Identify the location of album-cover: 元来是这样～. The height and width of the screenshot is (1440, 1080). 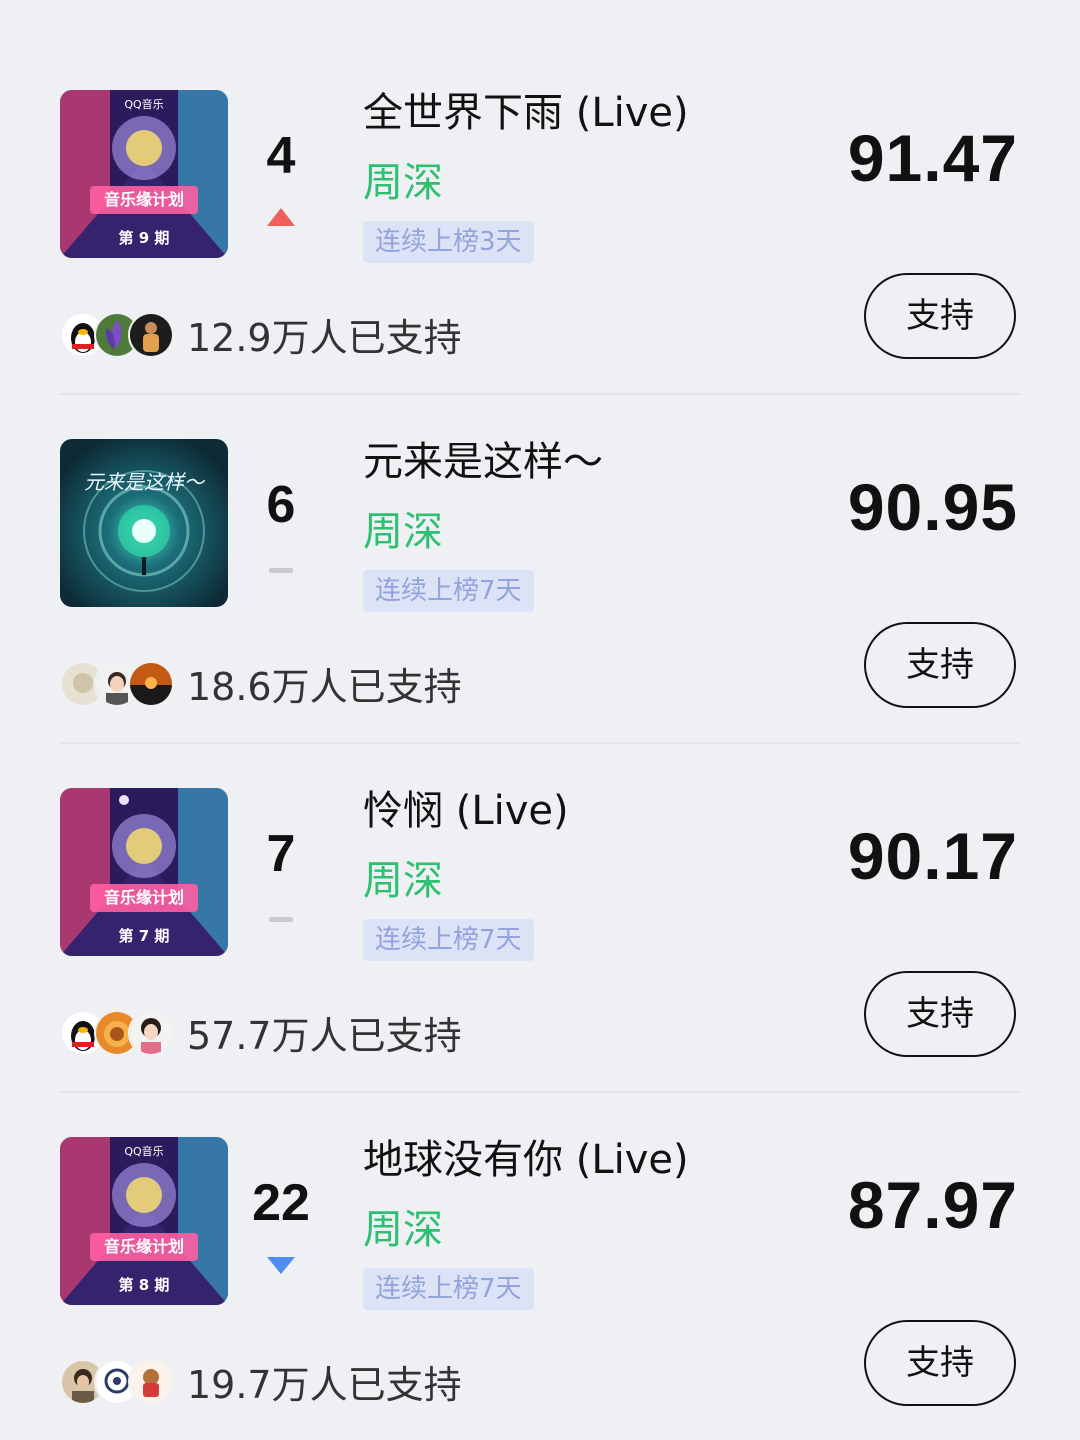
(144, 523).